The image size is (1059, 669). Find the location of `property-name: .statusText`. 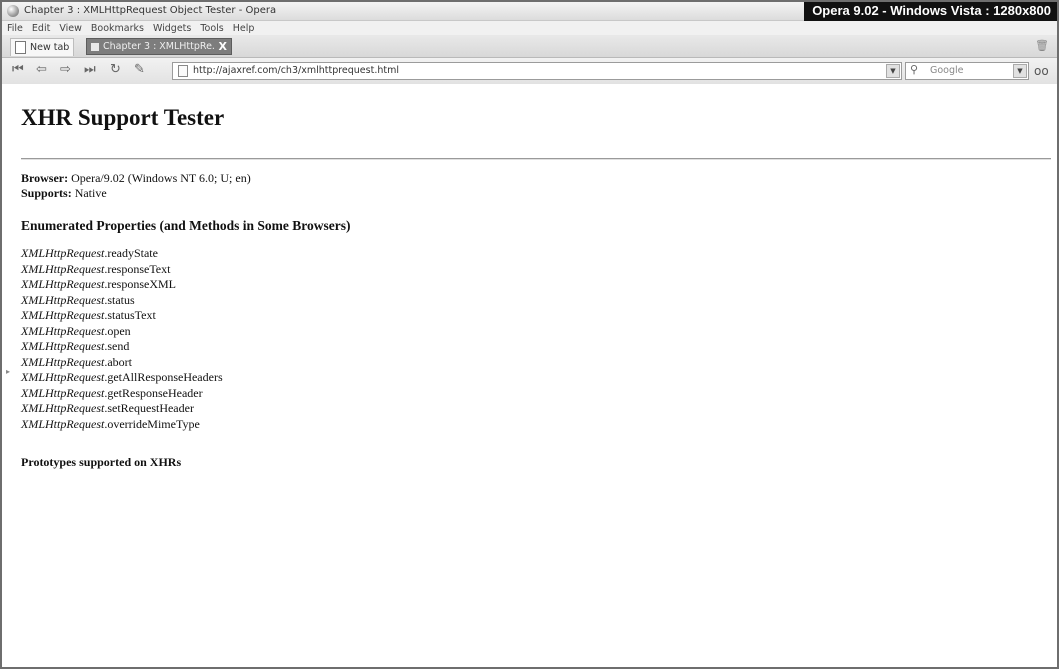

property-name: .statusText is located at coordinates (130, 315).